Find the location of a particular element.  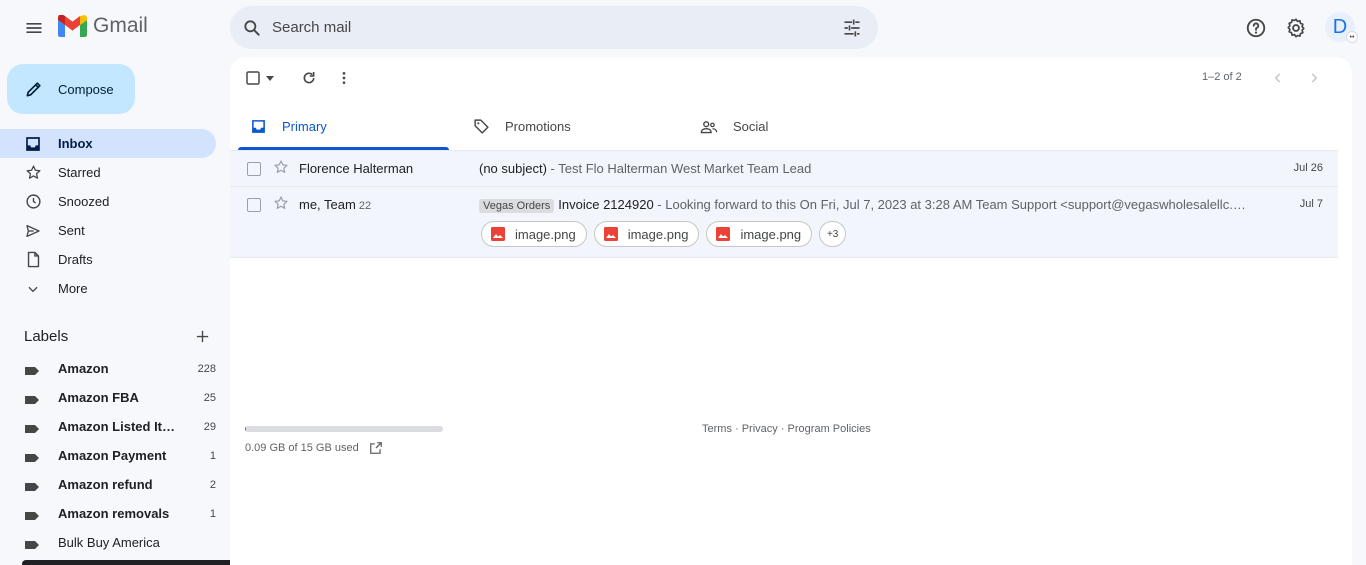

pagination-text: 1–2 of 2 is located at coordinates (1222, 77).